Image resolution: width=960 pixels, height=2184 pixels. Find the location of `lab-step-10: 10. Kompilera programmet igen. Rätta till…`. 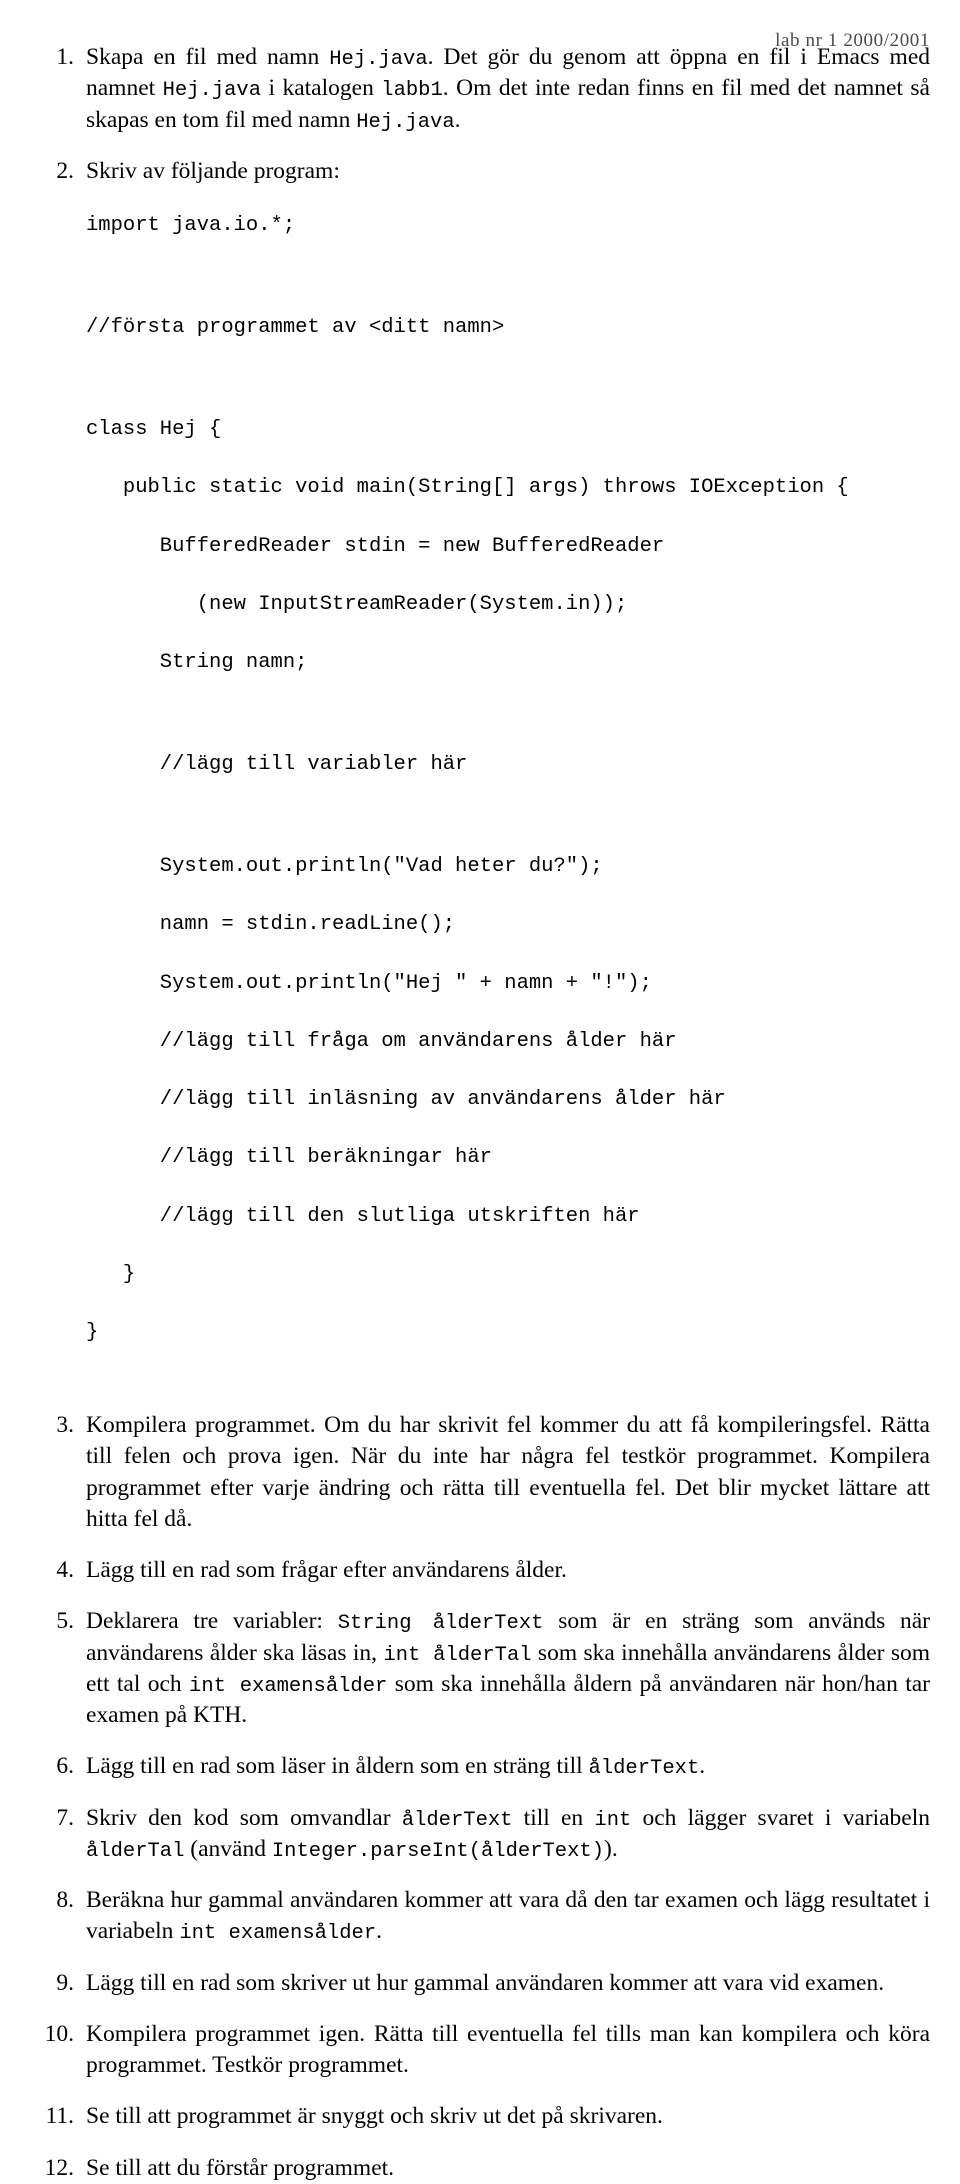

lab-step-10: 10. Kompilera programmet igen. Rätta till… is located at coordinates (480, 2050).